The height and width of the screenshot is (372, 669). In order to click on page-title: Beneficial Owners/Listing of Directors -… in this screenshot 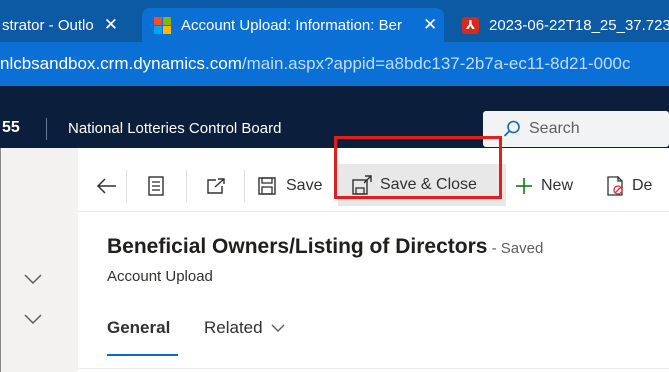, I will do `click(325, 247)`.